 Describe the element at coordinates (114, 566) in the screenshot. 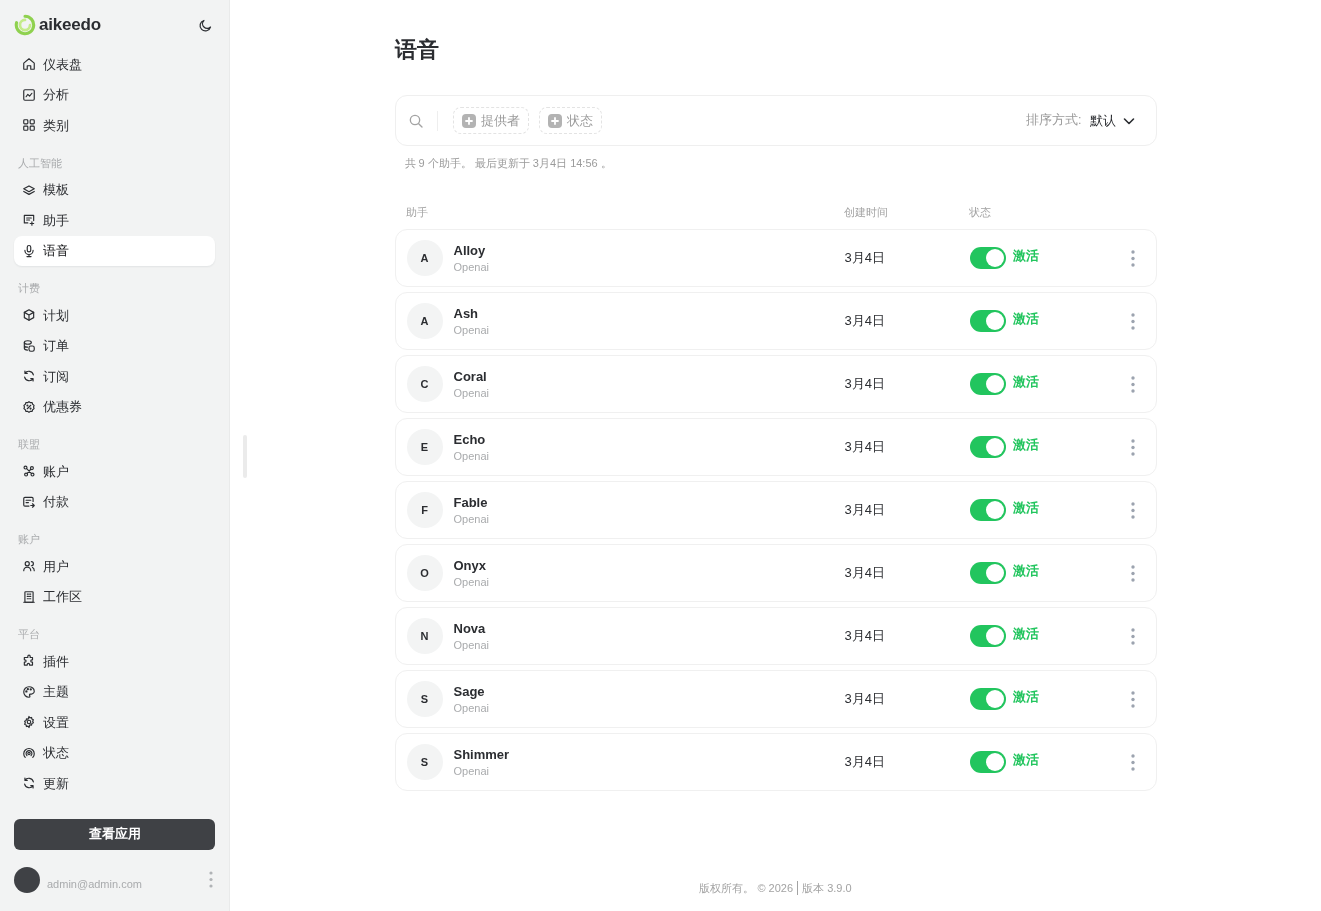

I see `sidebar-item: 用户` at that location.